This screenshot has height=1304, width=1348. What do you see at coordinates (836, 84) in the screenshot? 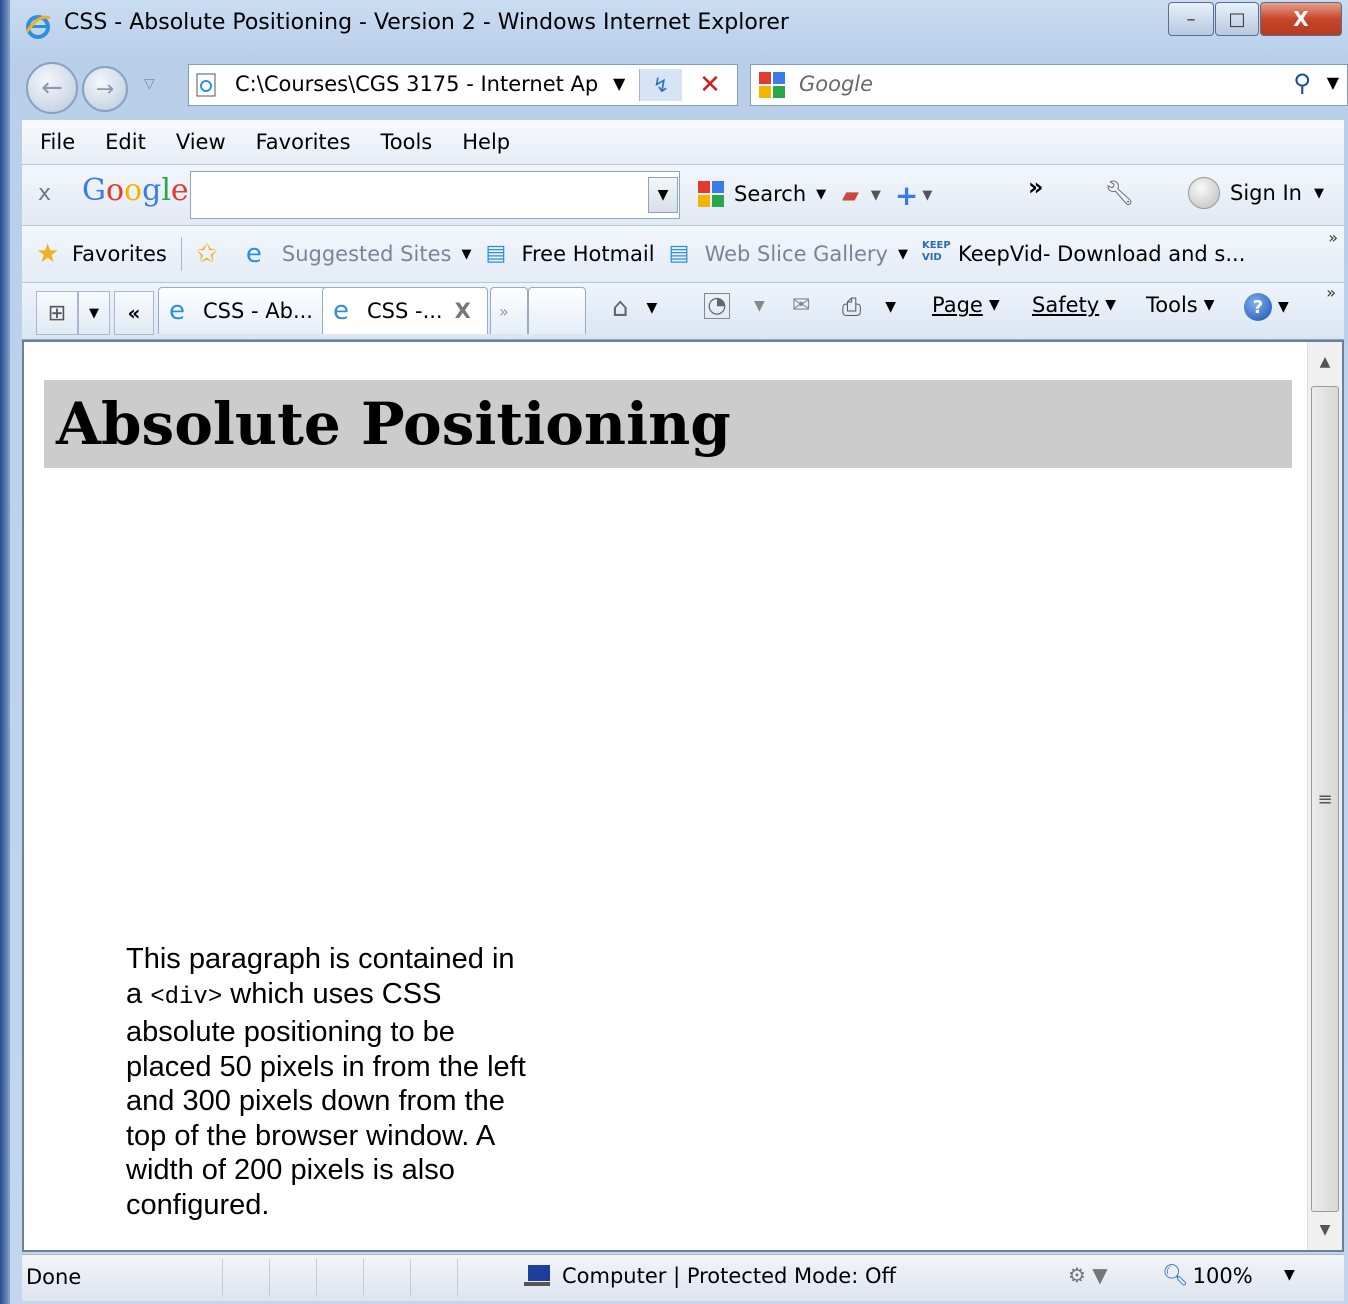
I see `search-input: Google` at bounding box center [836, 84].